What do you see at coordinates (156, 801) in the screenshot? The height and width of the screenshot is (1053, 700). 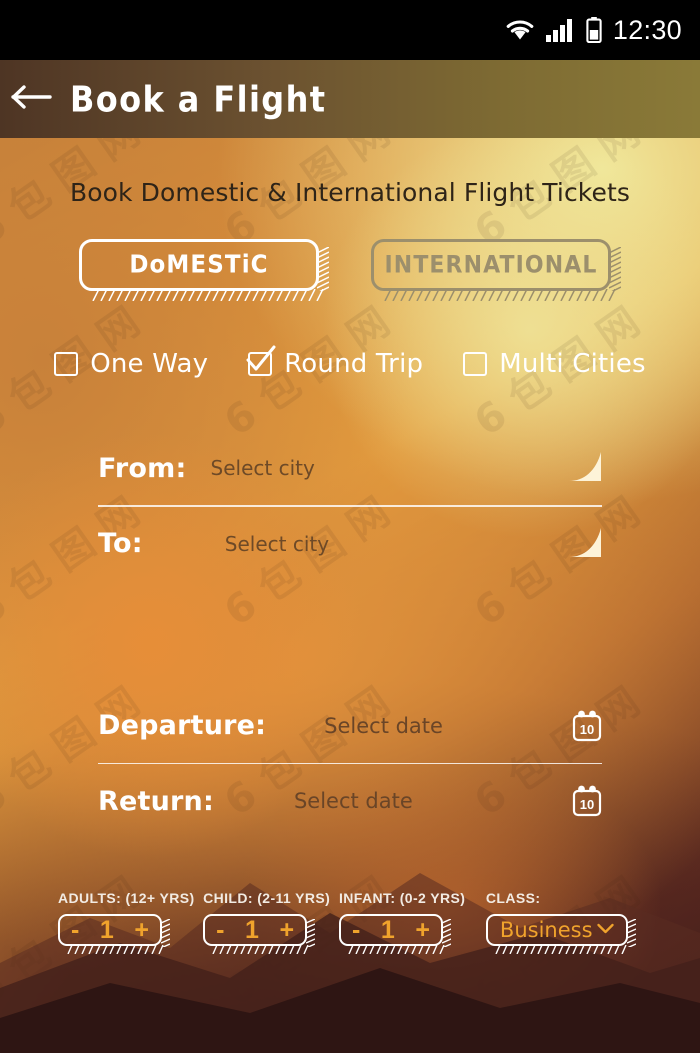 I see `field-return-label: Return:` at bounding box center [156, 801].